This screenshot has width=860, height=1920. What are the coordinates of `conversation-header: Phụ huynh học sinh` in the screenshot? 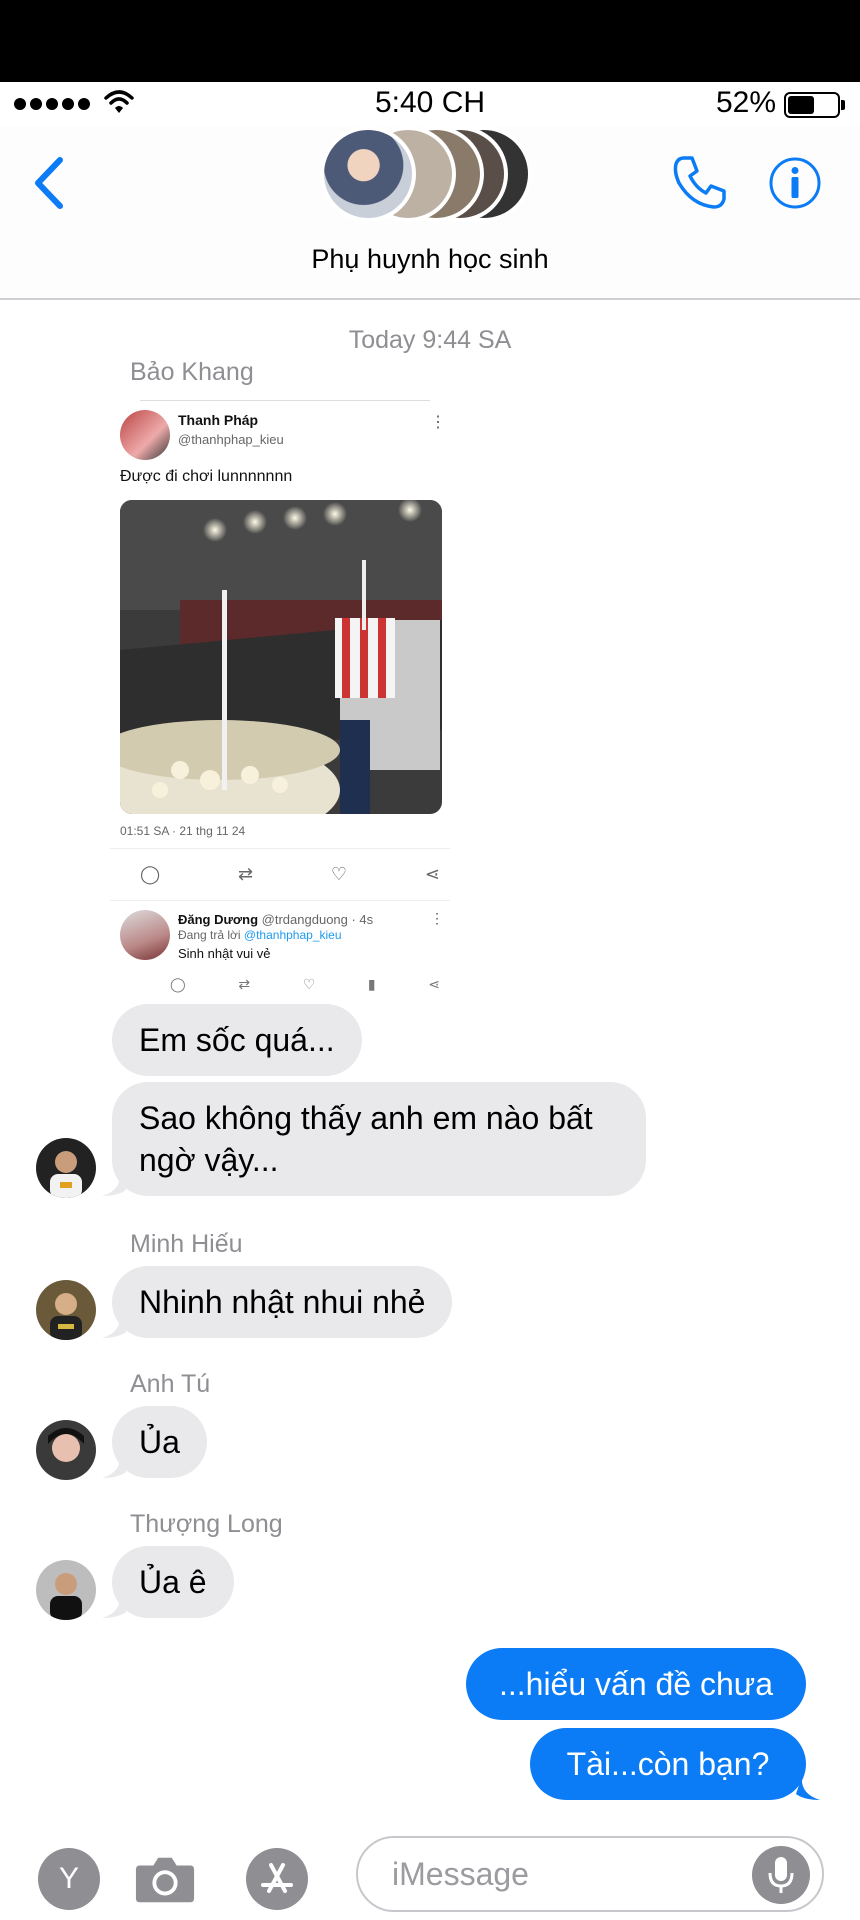 It's located at (430, 213).